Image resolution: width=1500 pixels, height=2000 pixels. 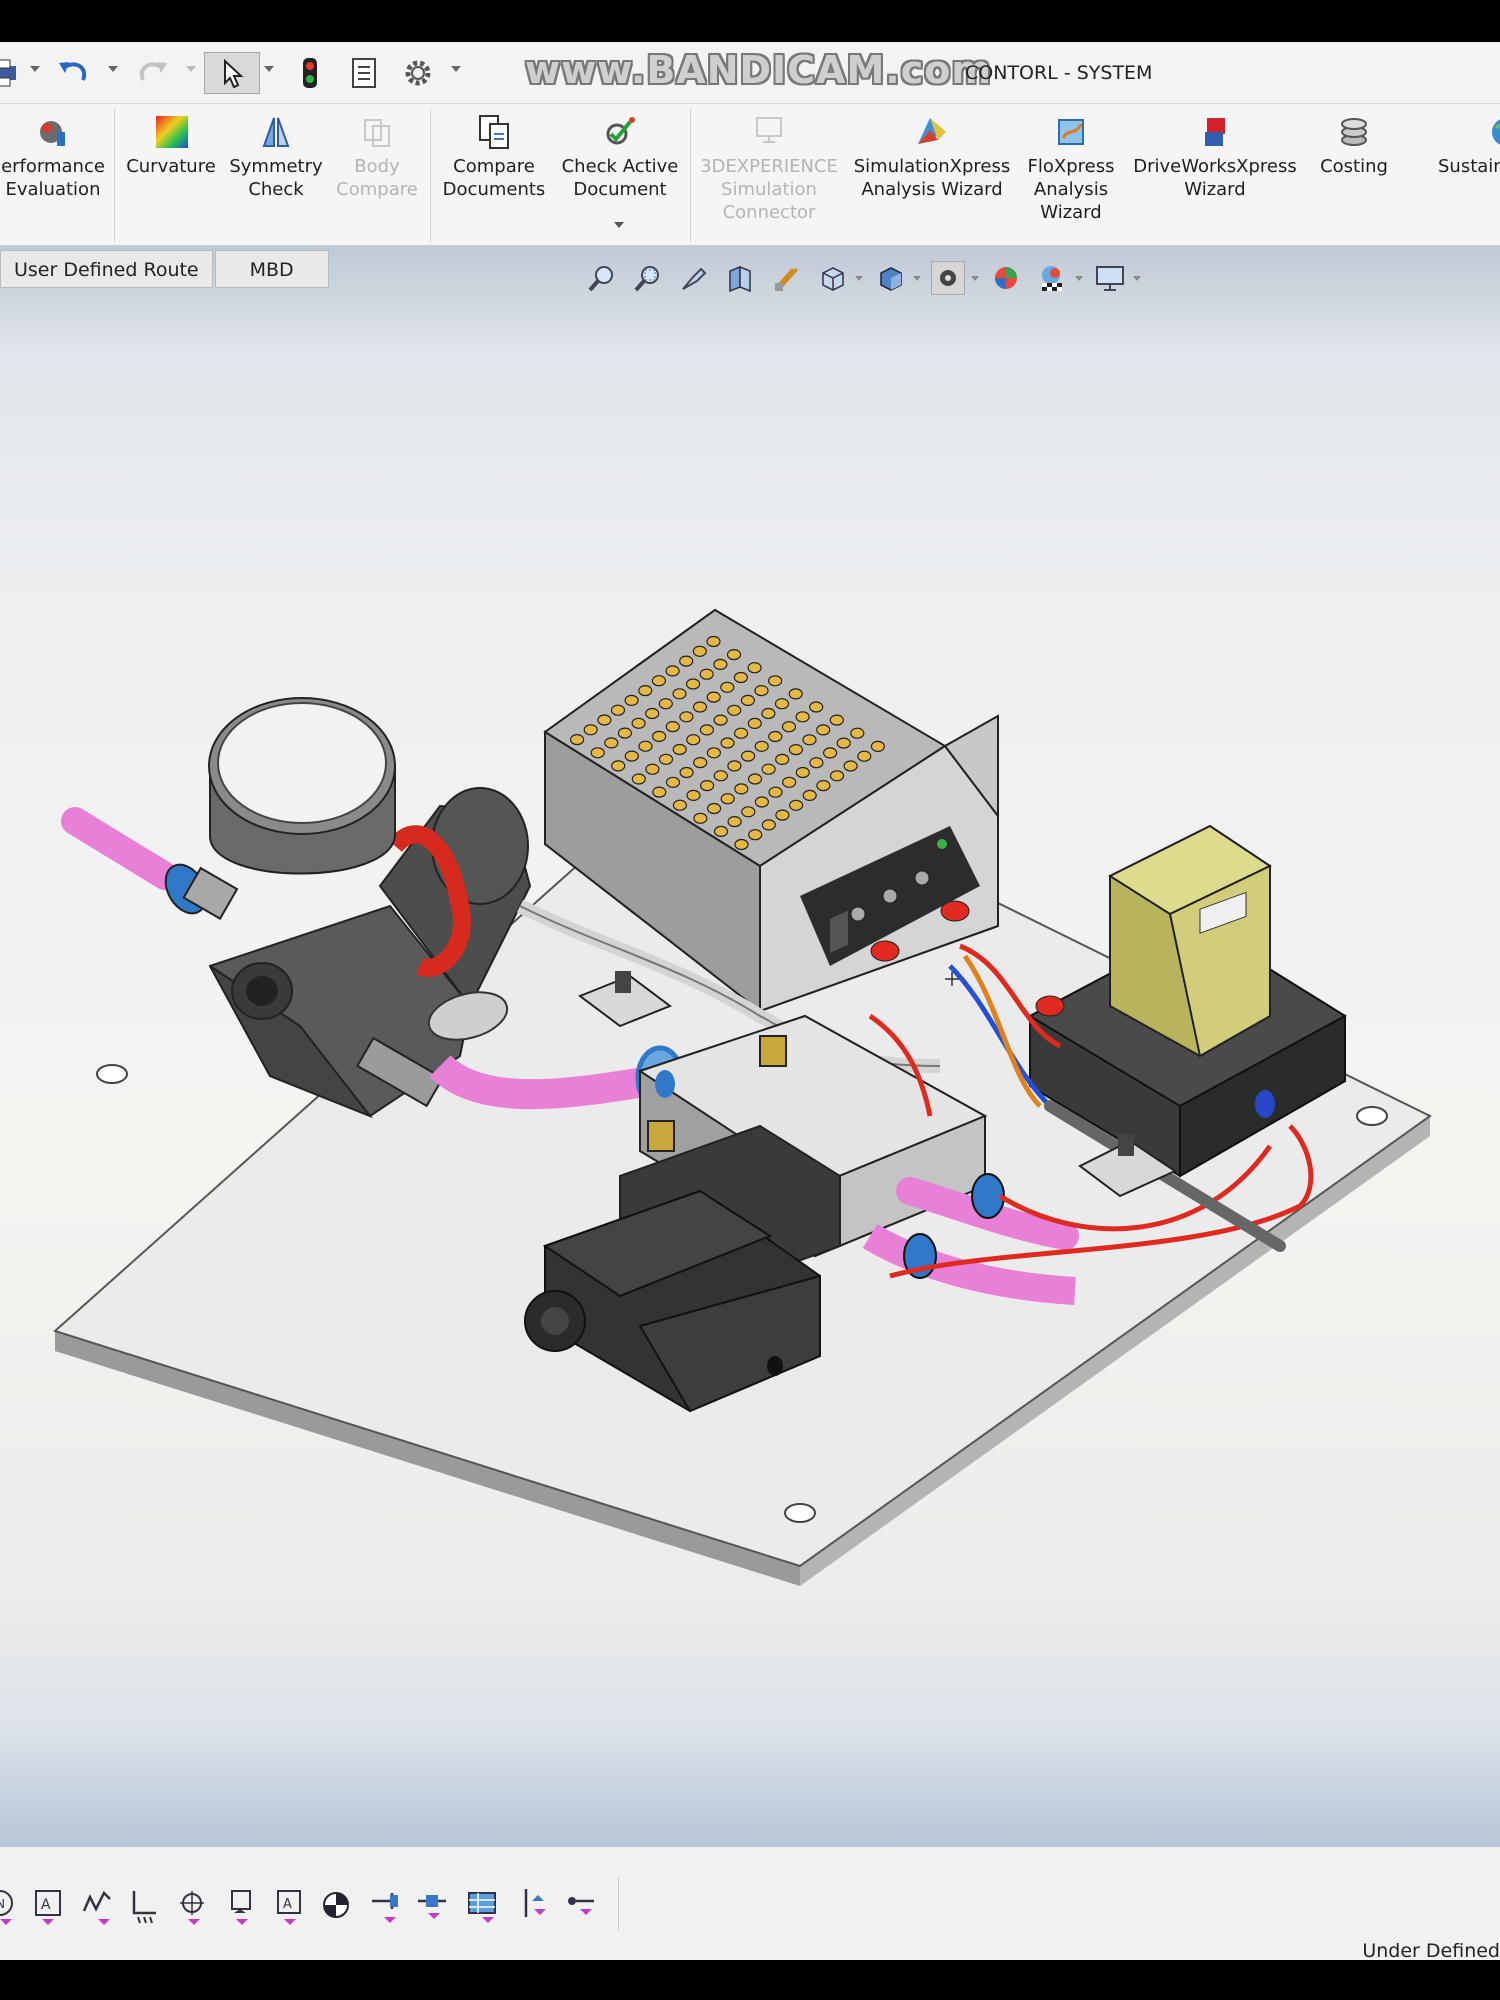 I want to click on status-text: Under Defined, so click(x=1431, y=1951).